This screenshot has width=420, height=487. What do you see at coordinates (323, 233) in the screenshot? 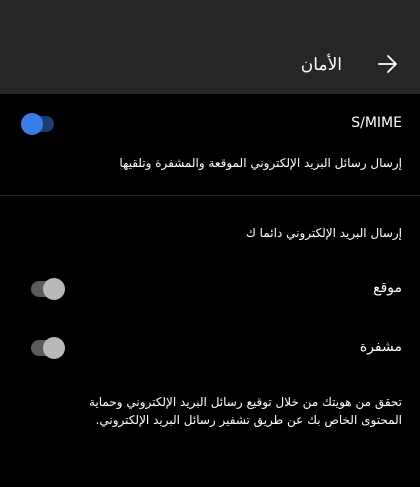
I see `always-send-heading: إرسال البريد الإلكتروني دائما ك` at bounding box center [323, 233].